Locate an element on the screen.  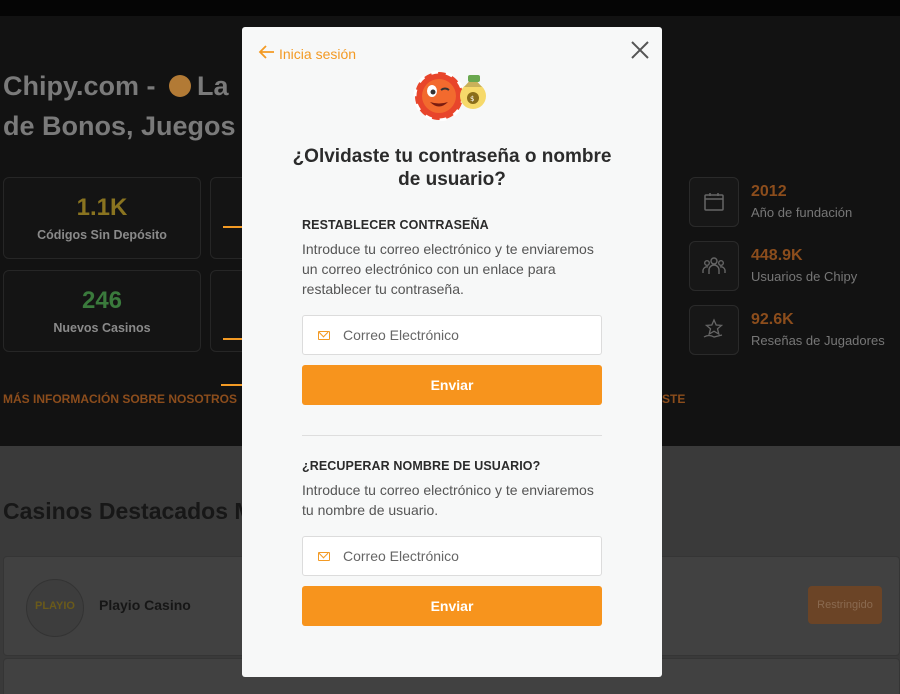
stat-card-no-deposit: 1.1K Códigos Sin Depósito is located at coordinates (102, 218).